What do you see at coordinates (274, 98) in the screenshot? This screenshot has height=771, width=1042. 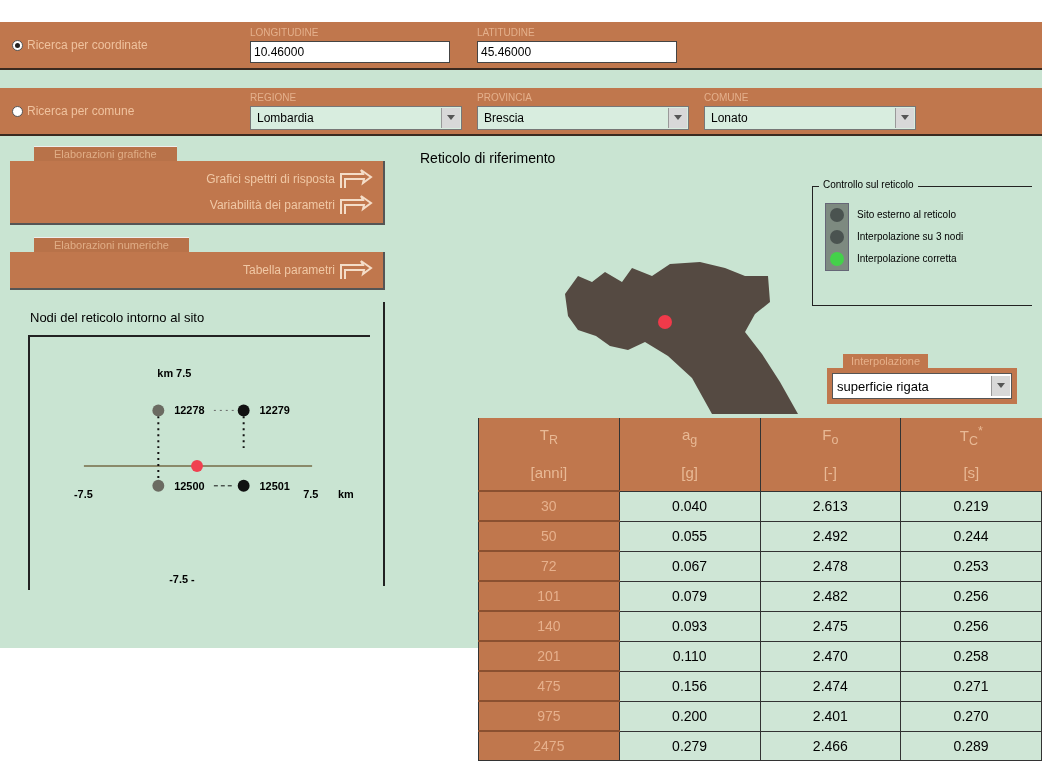 I see `field-label: REGIONE` at bounding box center [274, 98].